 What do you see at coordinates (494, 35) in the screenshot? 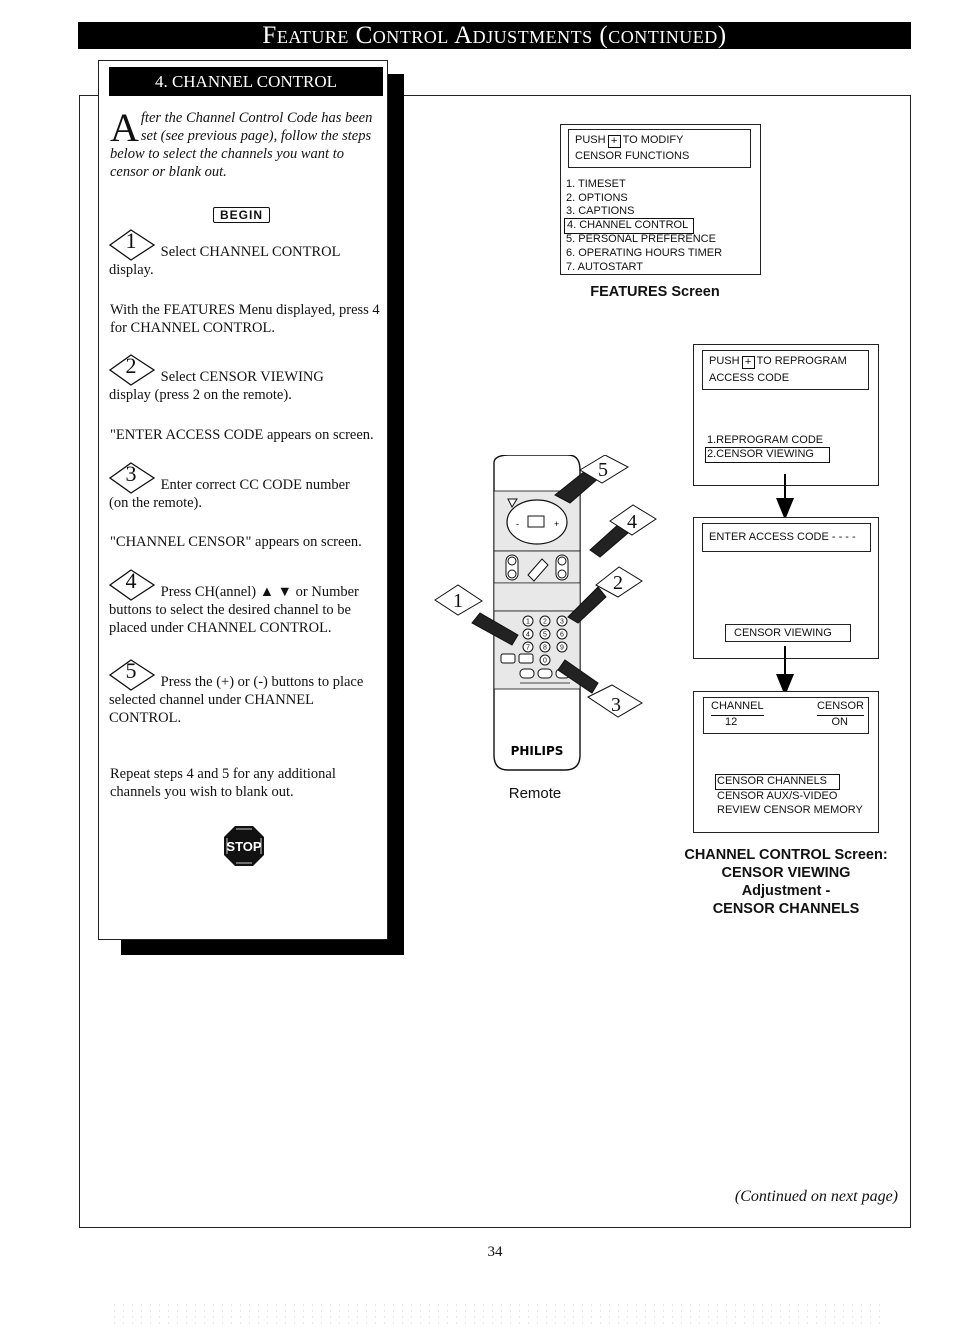
I see `page-title: Feature Control Adjustments (continued)` at bounding box center [494, 35].